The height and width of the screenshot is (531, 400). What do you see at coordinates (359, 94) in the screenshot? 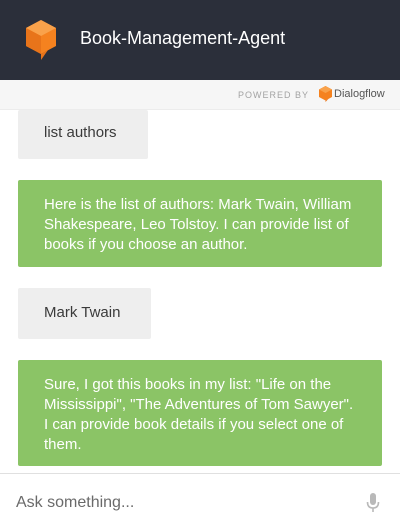
I see `dialogflow-label: Dialogflow` at bounding box center [359, 94].